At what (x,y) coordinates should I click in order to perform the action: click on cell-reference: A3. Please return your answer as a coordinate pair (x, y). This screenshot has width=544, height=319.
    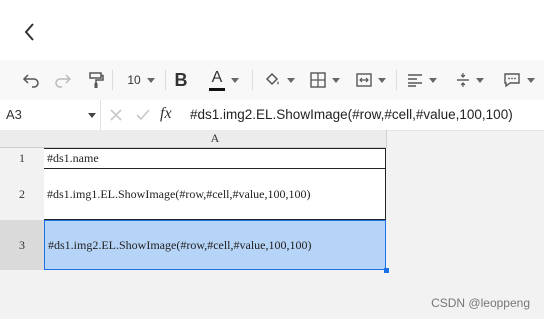
    Looking at the image, I should click on (14, 114).